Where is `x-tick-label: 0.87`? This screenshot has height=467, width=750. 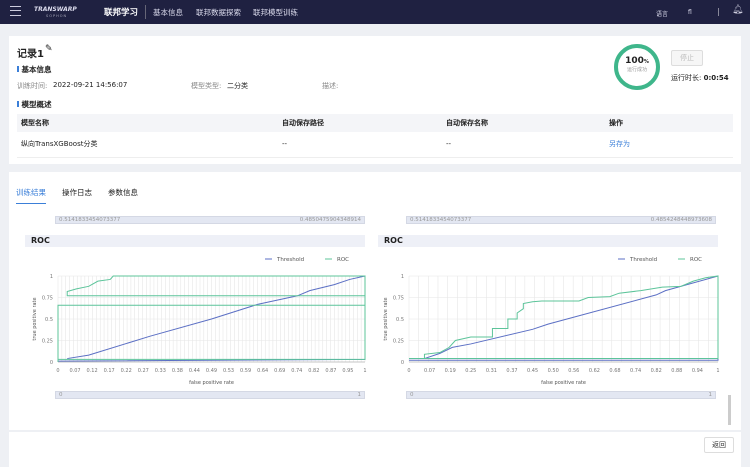
x-tick-label: 0.87 is located at coordinates (330, 371).